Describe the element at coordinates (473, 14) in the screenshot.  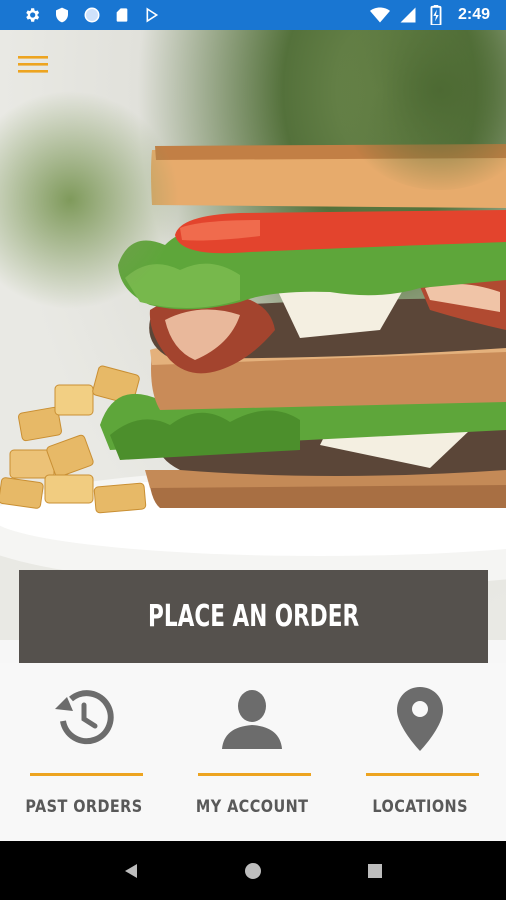
I see `status-time: 2:49` at that location.